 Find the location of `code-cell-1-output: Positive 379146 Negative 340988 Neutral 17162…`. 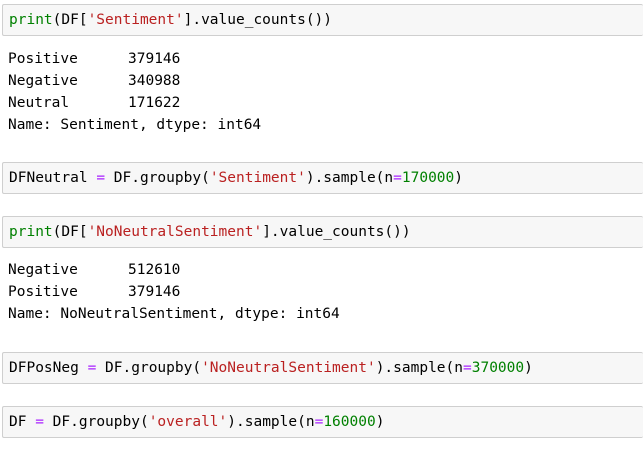

code-cell-1-output: Positive 379146 Negative 340988 Neutral 17162… is located at coordinates (134, 92).